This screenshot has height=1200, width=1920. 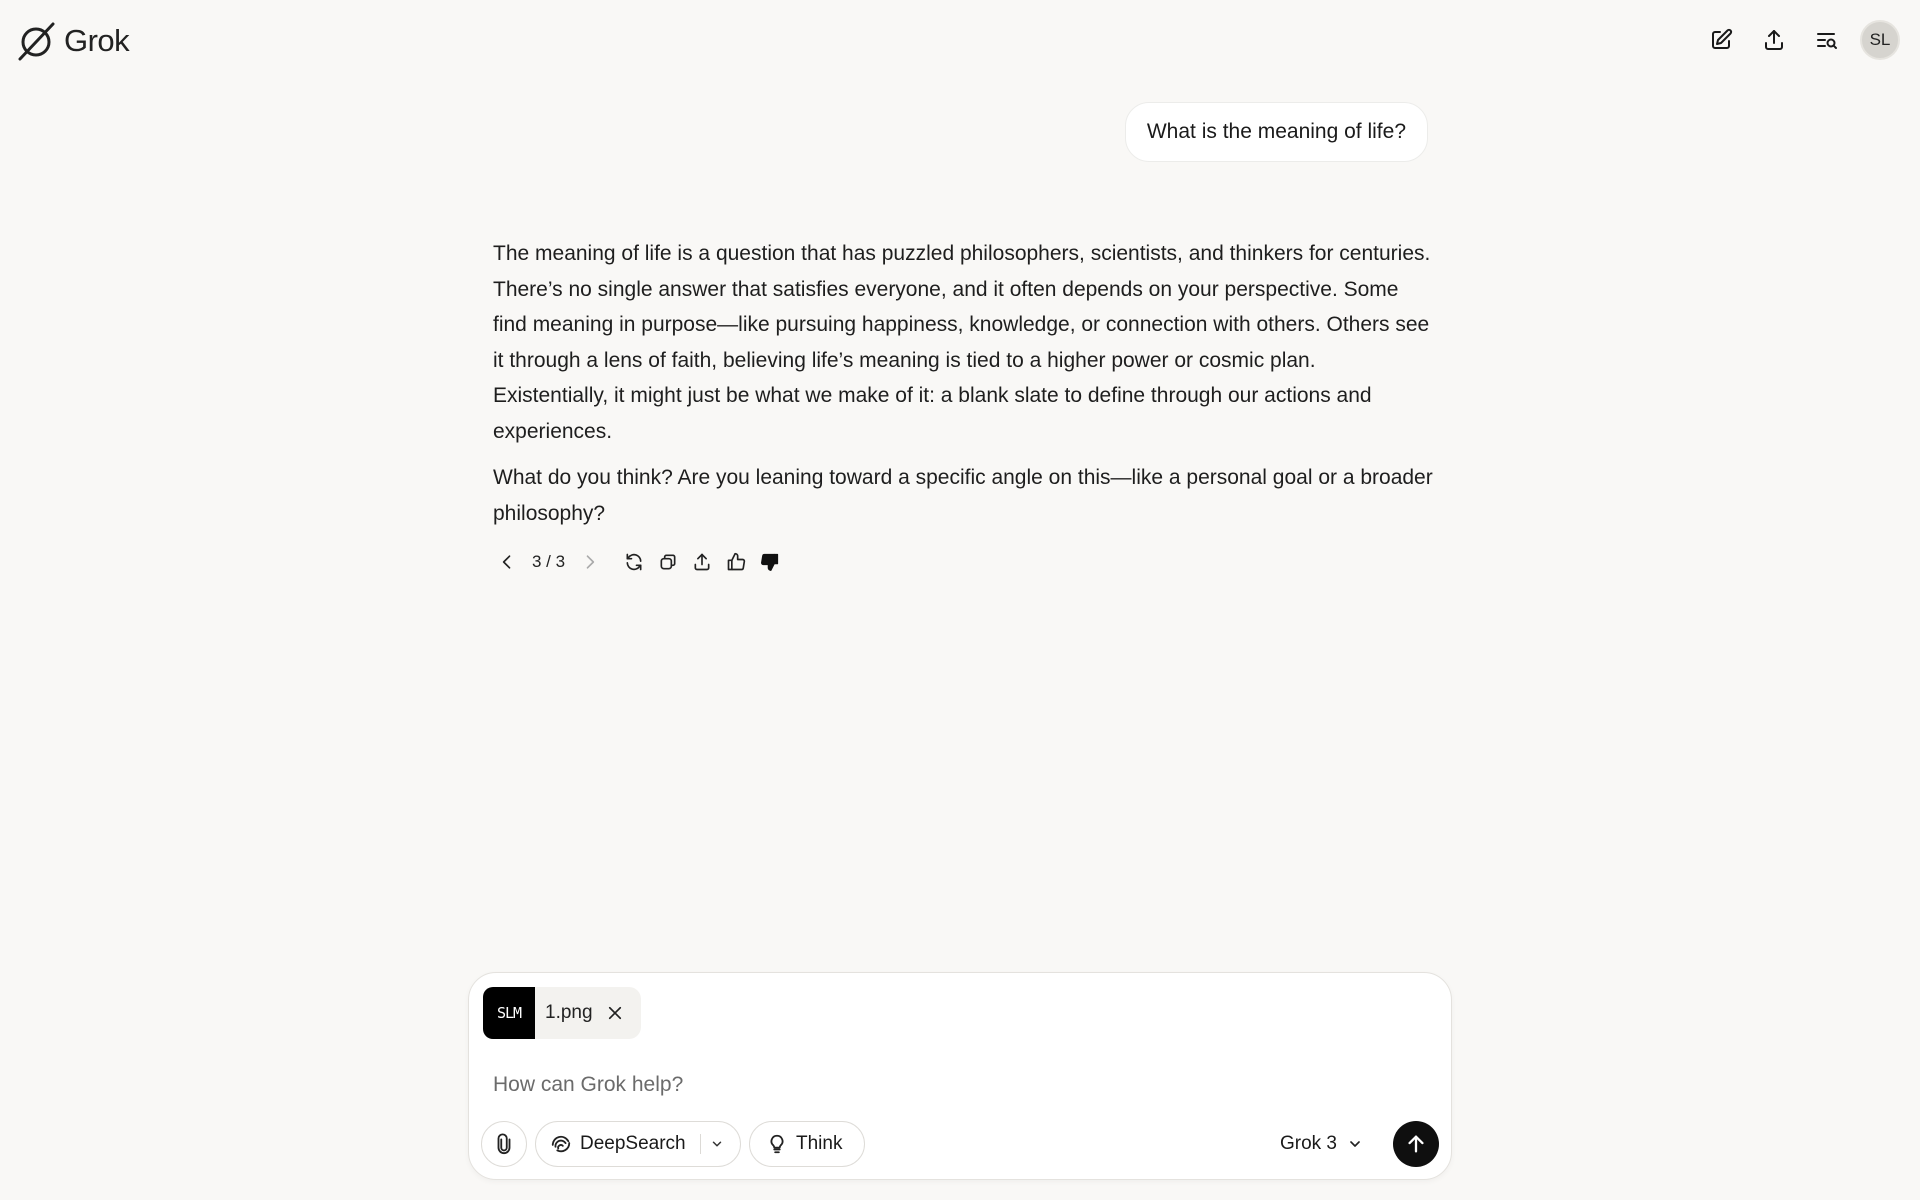 What do you see at coordinates (943, 1085) in the screenshot?
I see `prompt-input` at bounding box center [943, 1085].